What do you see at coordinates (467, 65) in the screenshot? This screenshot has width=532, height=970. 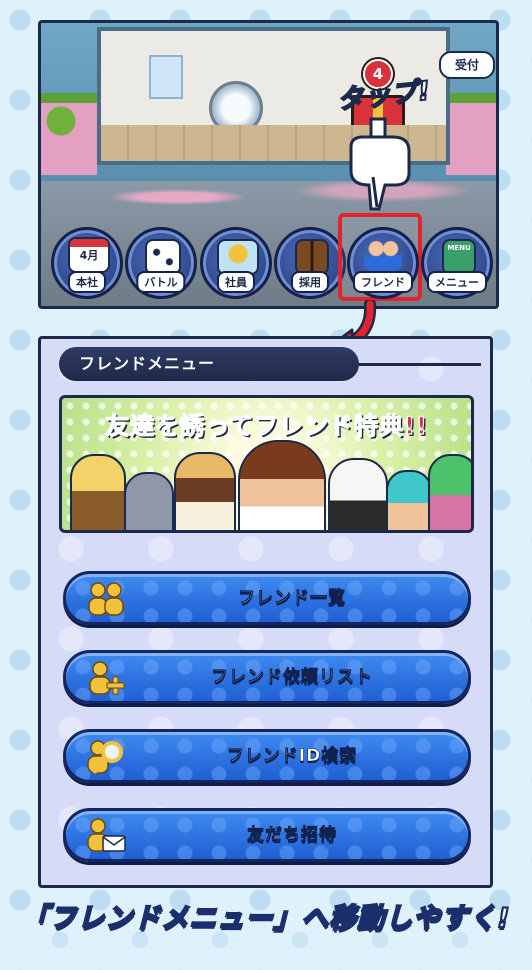 I see `reception-button: 受付` at bounding box center [467, 65].